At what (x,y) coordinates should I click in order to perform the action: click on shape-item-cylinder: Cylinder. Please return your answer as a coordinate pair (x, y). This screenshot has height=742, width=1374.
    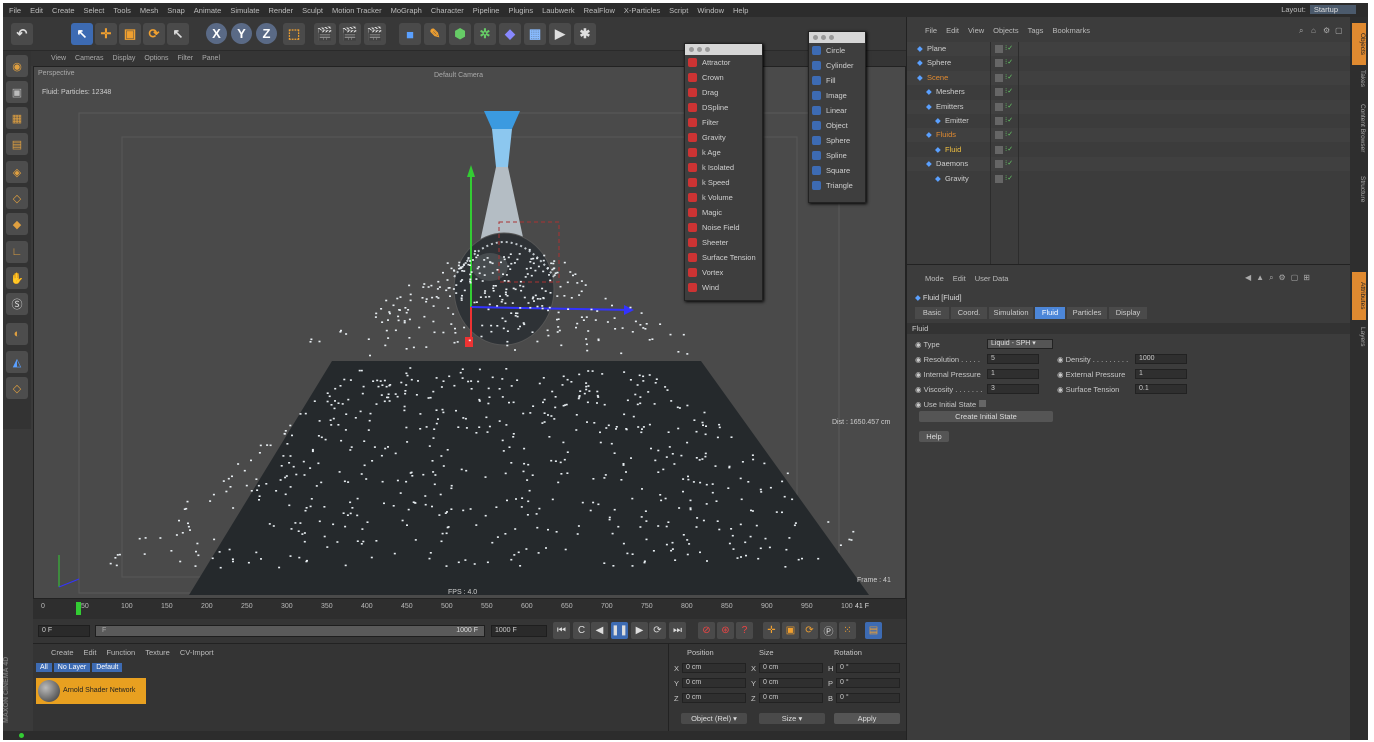
    Looking at the image, I should click on (837, 65).